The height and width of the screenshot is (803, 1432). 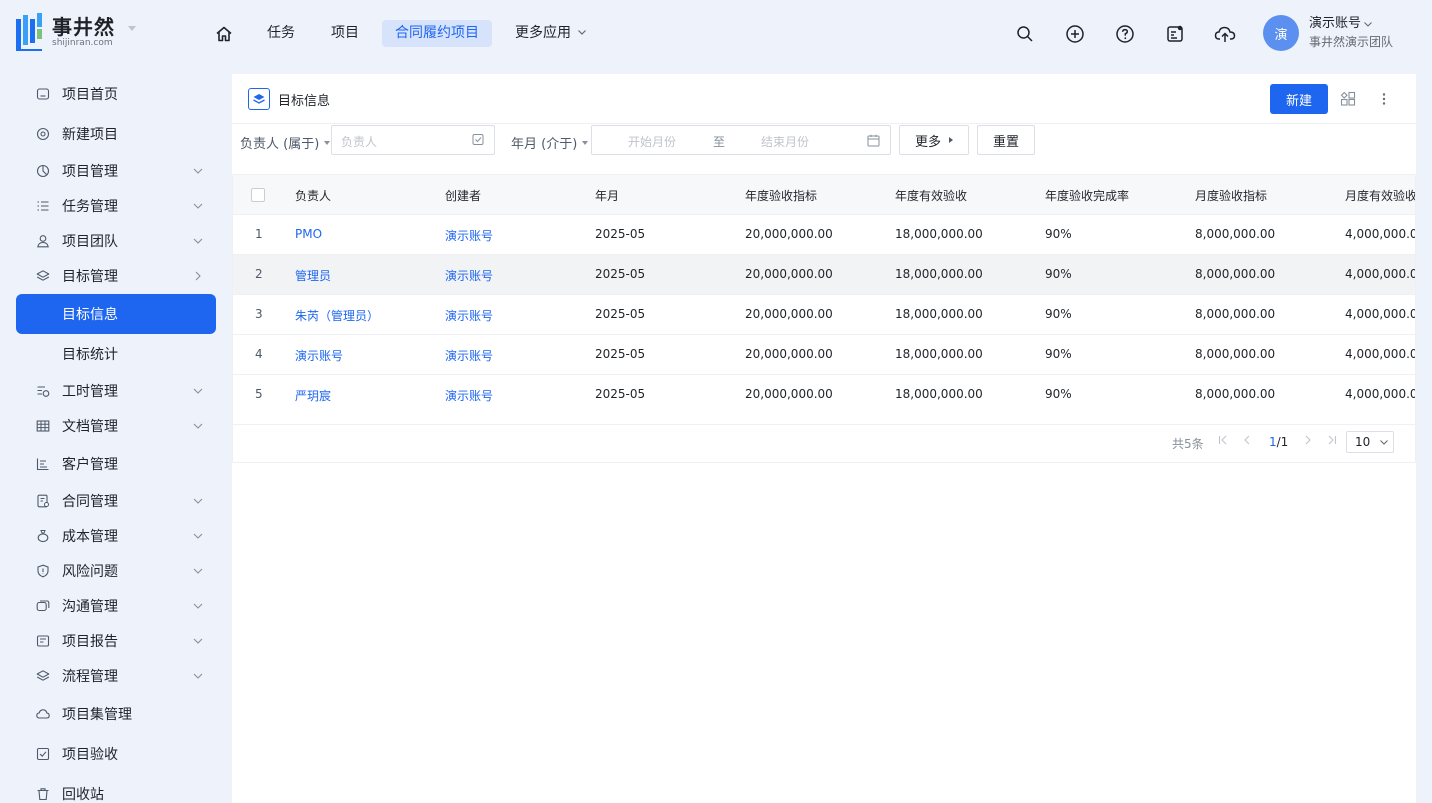 I want to click on sidebar-item-timesheet: 工时管理, so click(x=116, y=391).